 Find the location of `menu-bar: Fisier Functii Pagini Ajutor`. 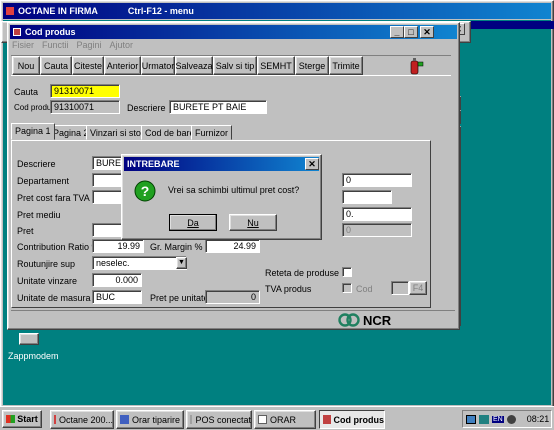

menu-bar: Fisier Functii Pagini Ajutor is located at coordinates (72, 46).